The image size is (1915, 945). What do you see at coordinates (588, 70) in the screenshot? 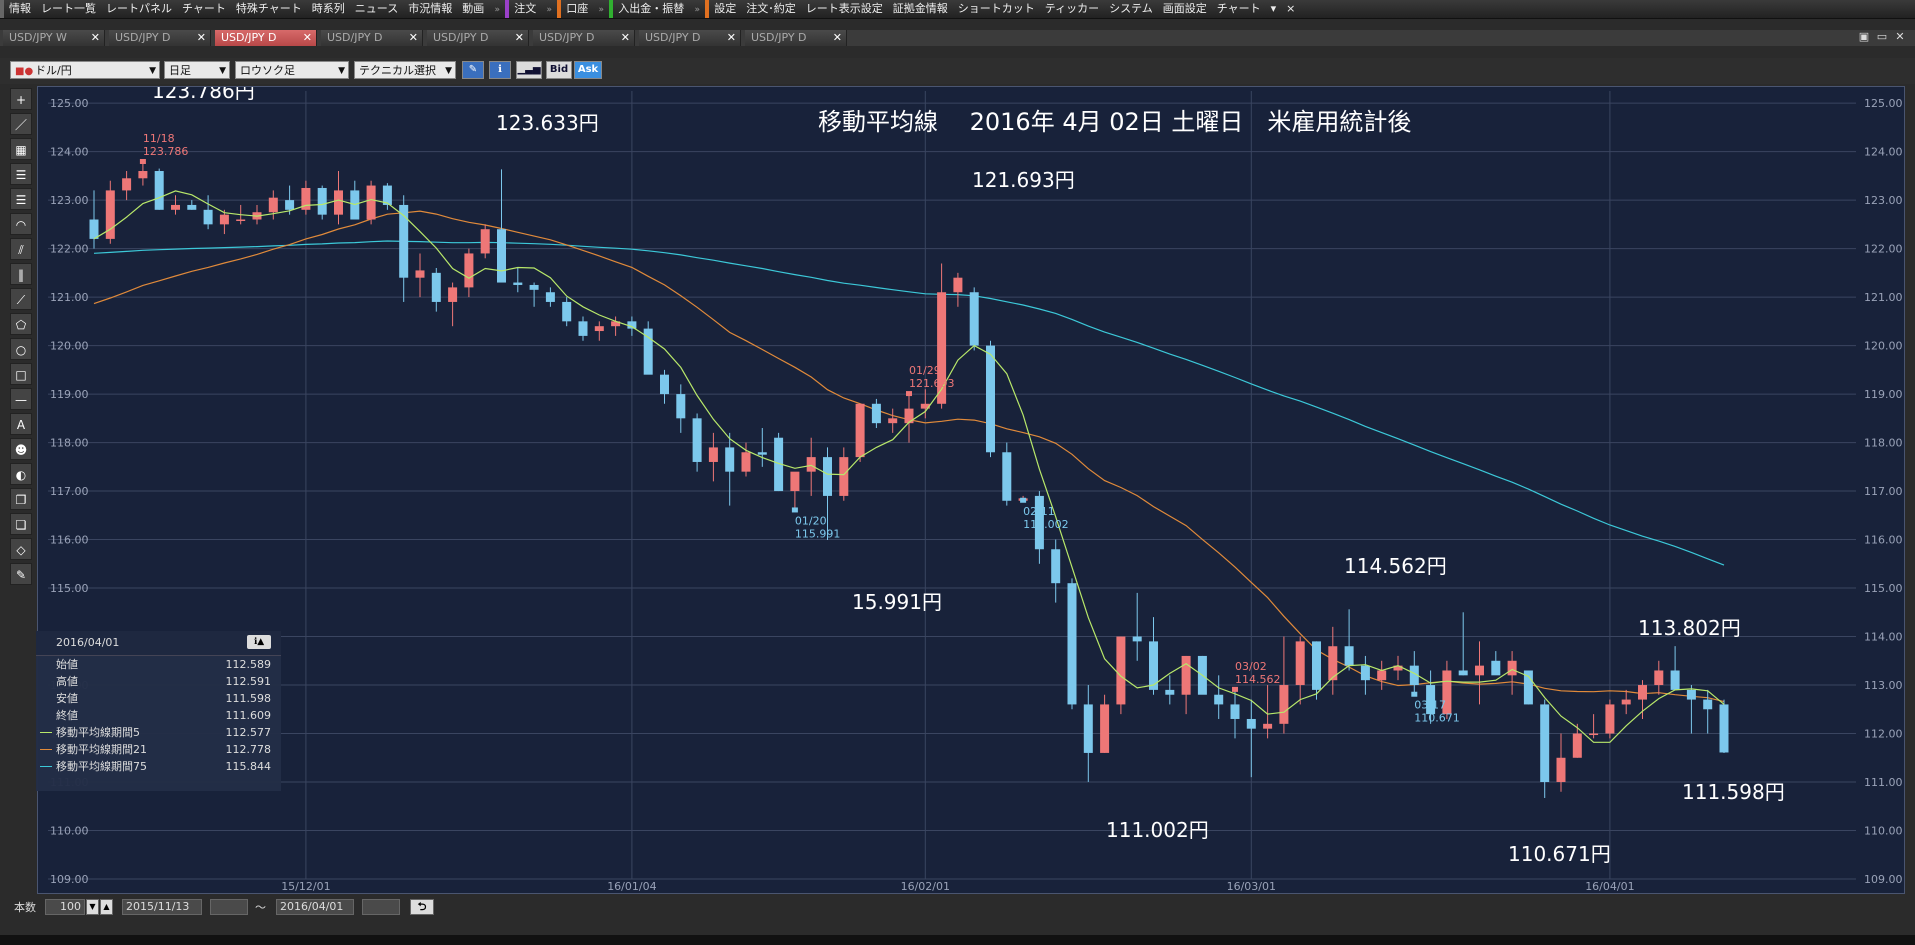
I see `ask-button: Ask` at bounding box center [588, 70].